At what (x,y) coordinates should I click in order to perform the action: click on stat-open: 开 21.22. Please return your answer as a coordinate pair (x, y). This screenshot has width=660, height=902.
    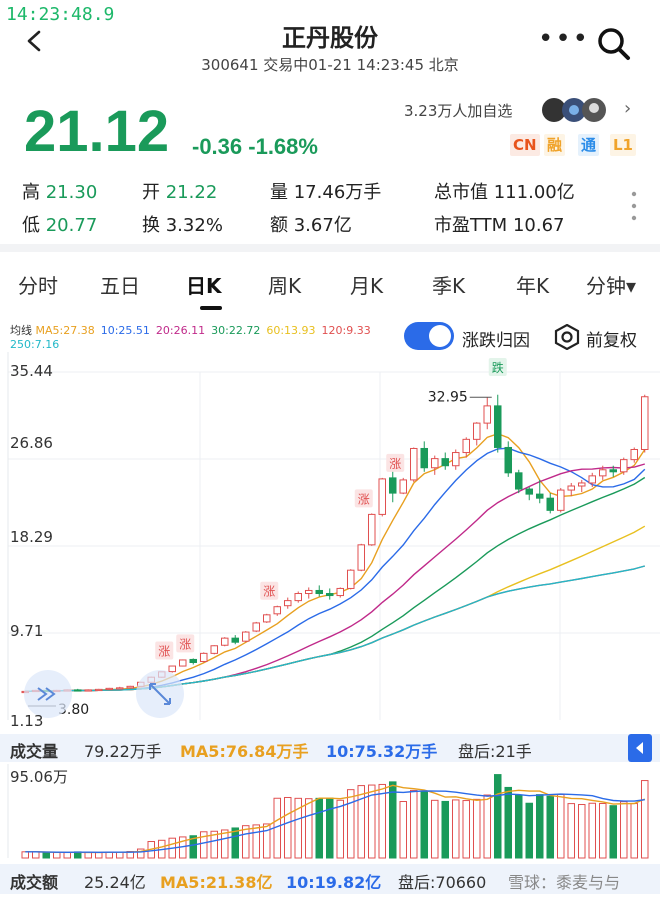
    Looking at the image, I should click on (180, 192).